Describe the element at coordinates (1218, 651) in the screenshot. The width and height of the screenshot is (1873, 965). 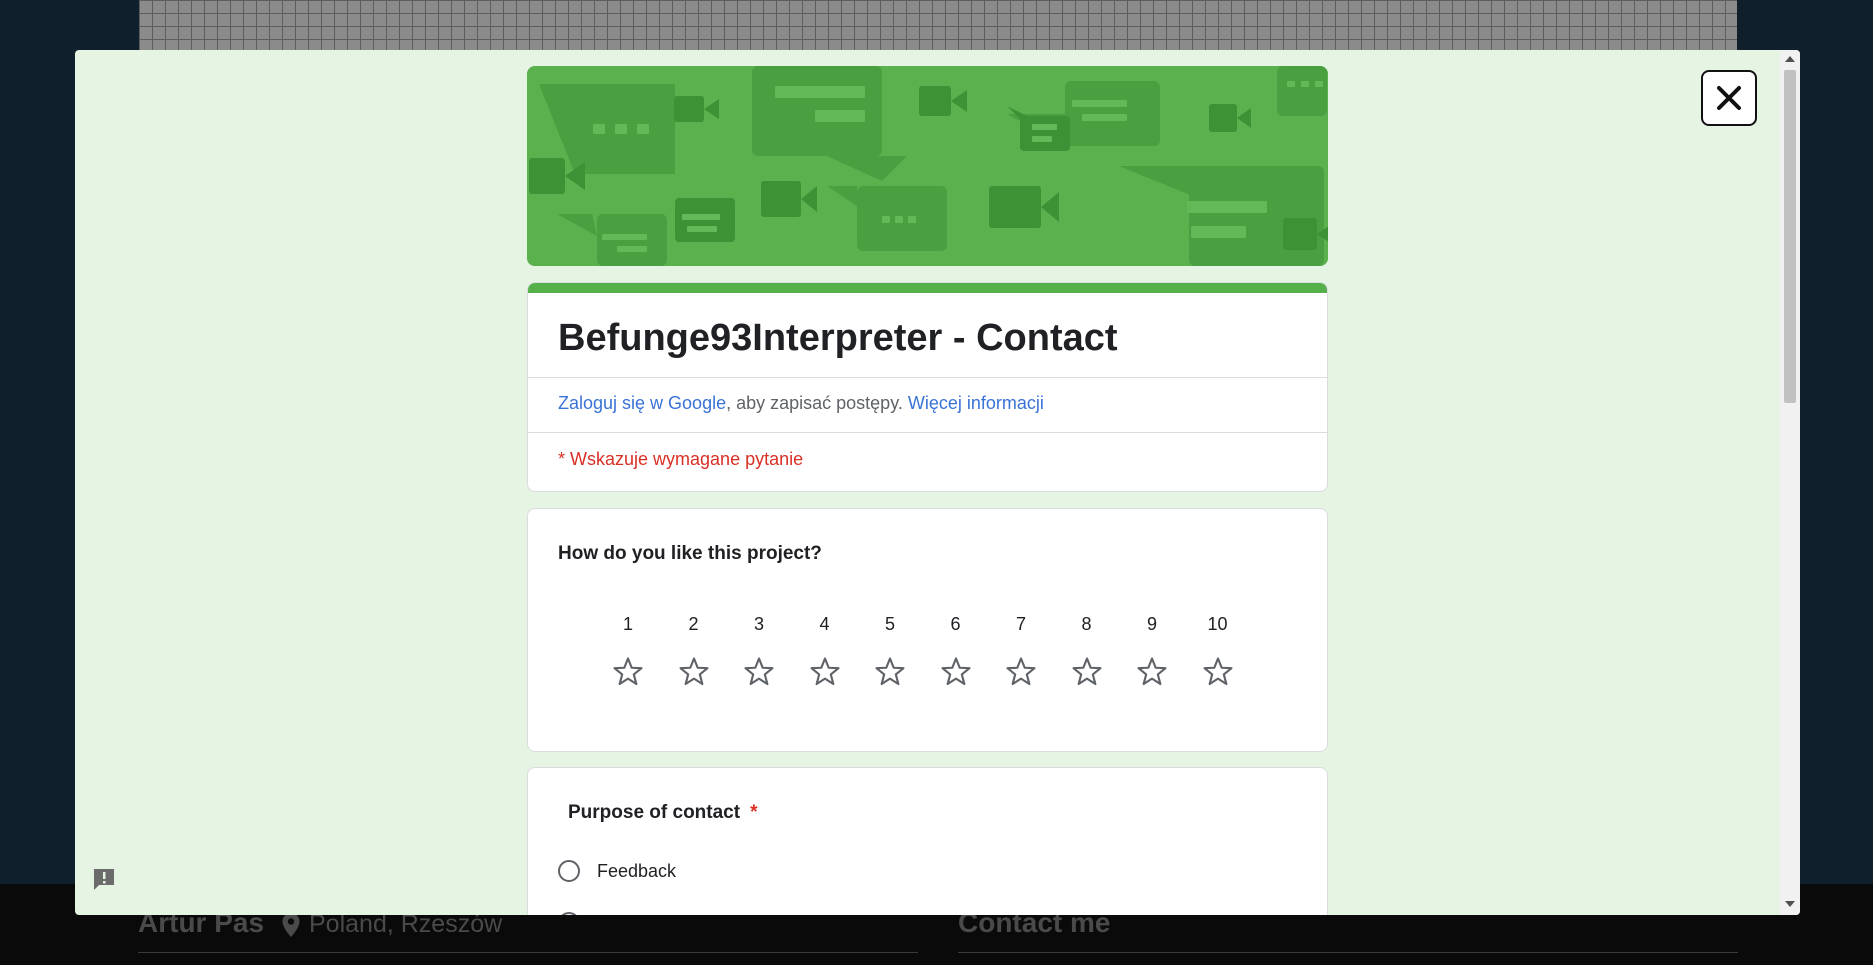
I see `rating-option: 10` at that location.